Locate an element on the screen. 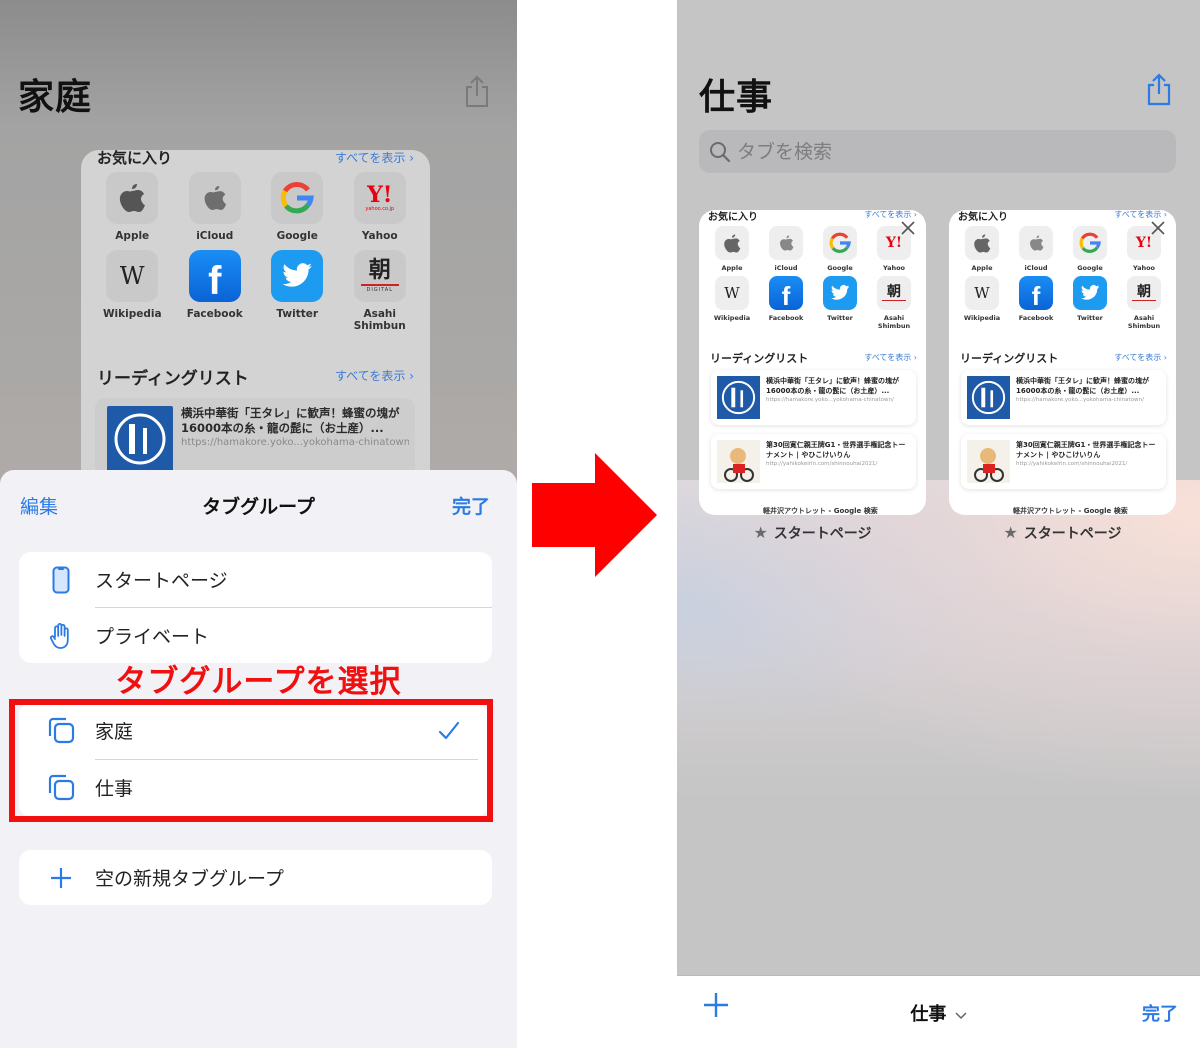 The width and height of the screenshot is (1200, 1048). new-empty-tab-group-button: 空の新規タブグループ is located at coordinates (255, 877).